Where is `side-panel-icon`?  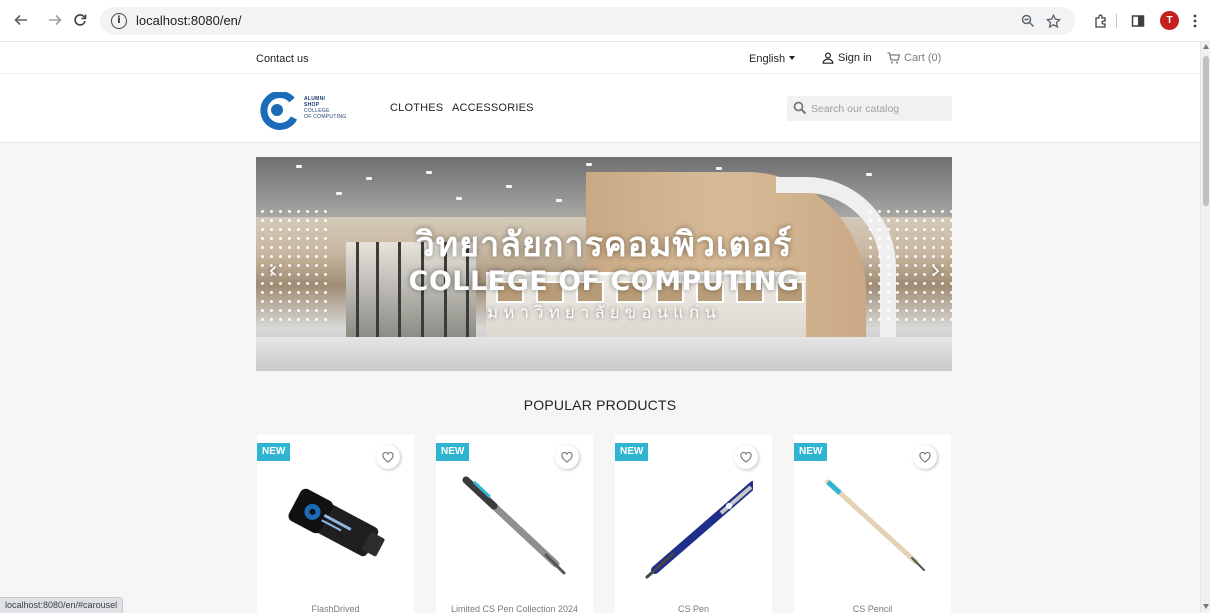 side-panel-icon is located at coordinates (1138, 21).